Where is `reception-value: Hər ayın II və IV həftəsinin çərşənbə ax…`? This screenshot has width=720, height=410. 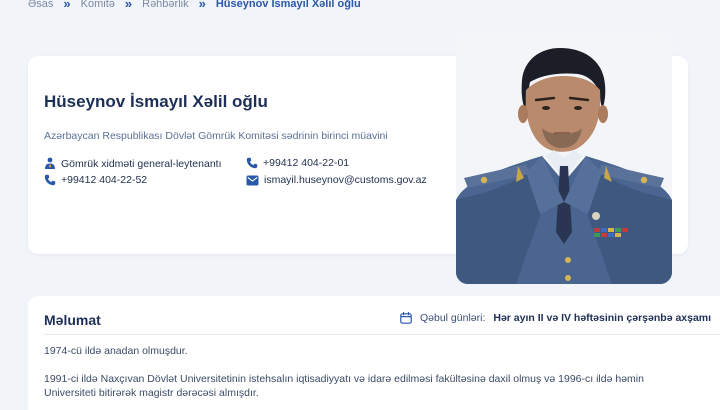
reception-value: Hər ayın II və IV həftəsinin çərşənbə ax… is located at coordinates (602, 318).